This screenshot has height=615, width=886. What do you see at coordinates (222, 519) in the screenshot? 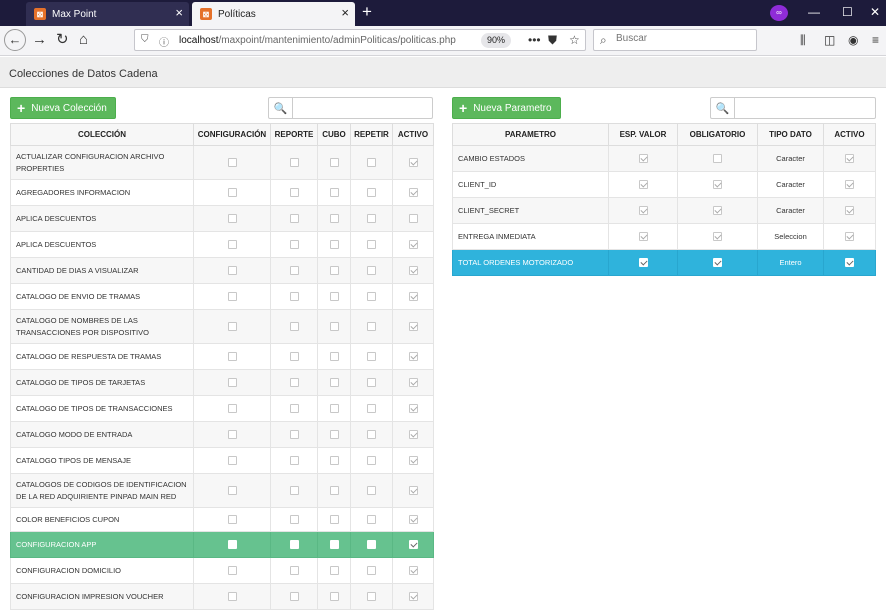
I see `table-row: COLOR BENEFICIOS CUPON` at bounding box center [222, 519].